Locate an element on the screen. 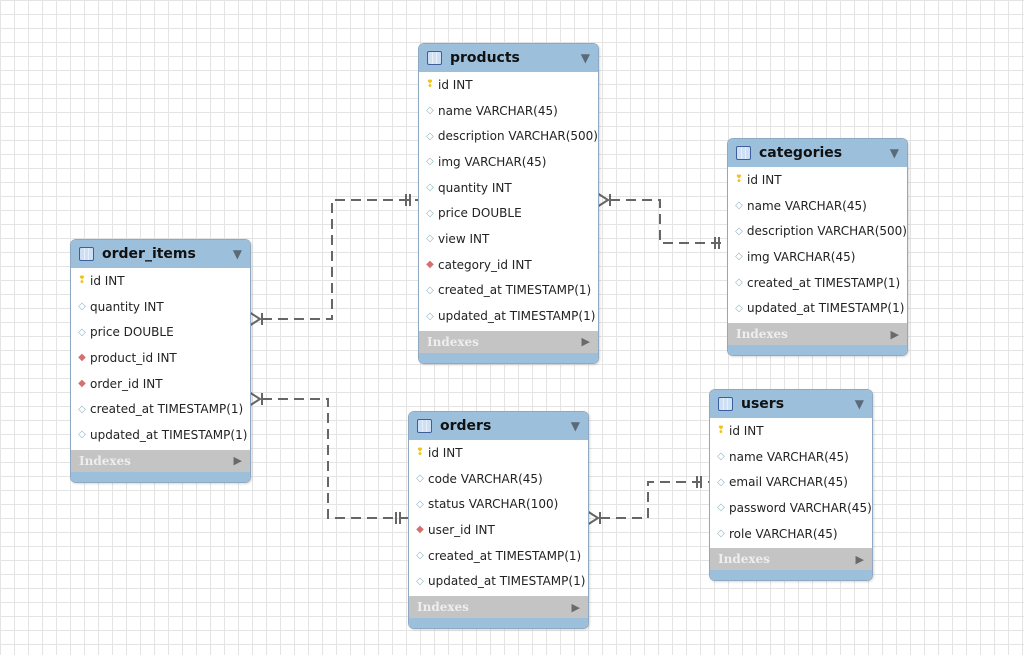 Image resolution: width=1024 pixels, height=655 pixels. table-header: categories ▼ is located at coordinates (817, 153).